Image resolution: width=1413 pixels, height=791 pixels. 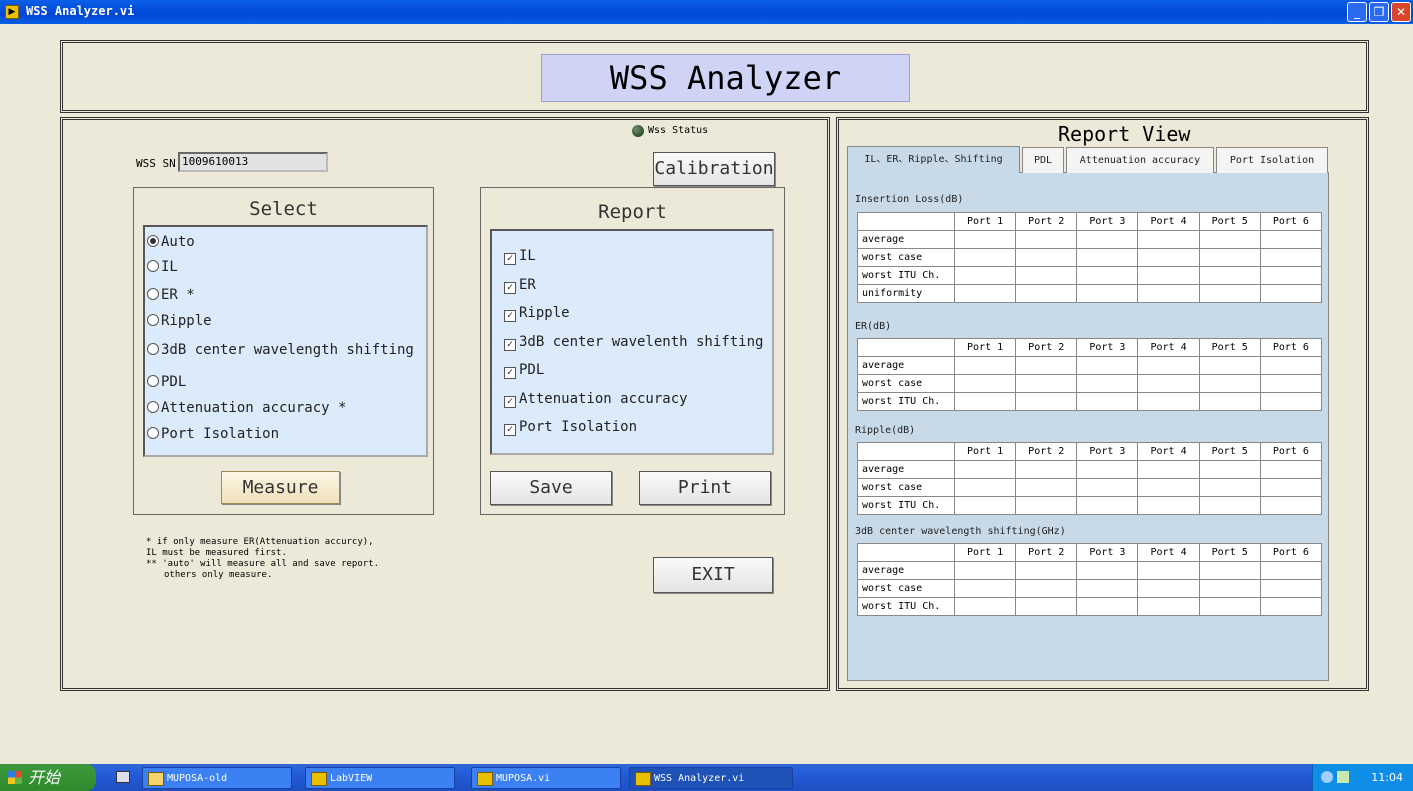 I want to click on checkbox-ripple: ✓ Ripple, so click(x=537, y=313).